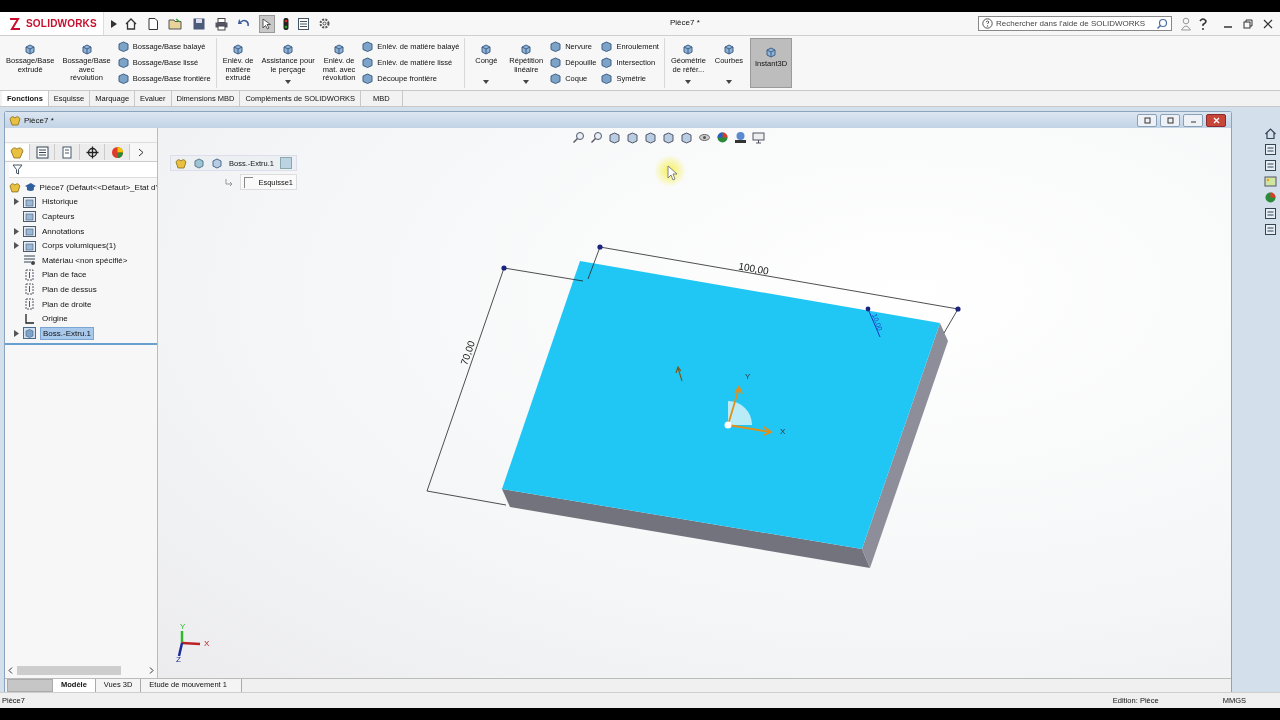  I want to click on axis-triad-drawing, so click(189, 644).